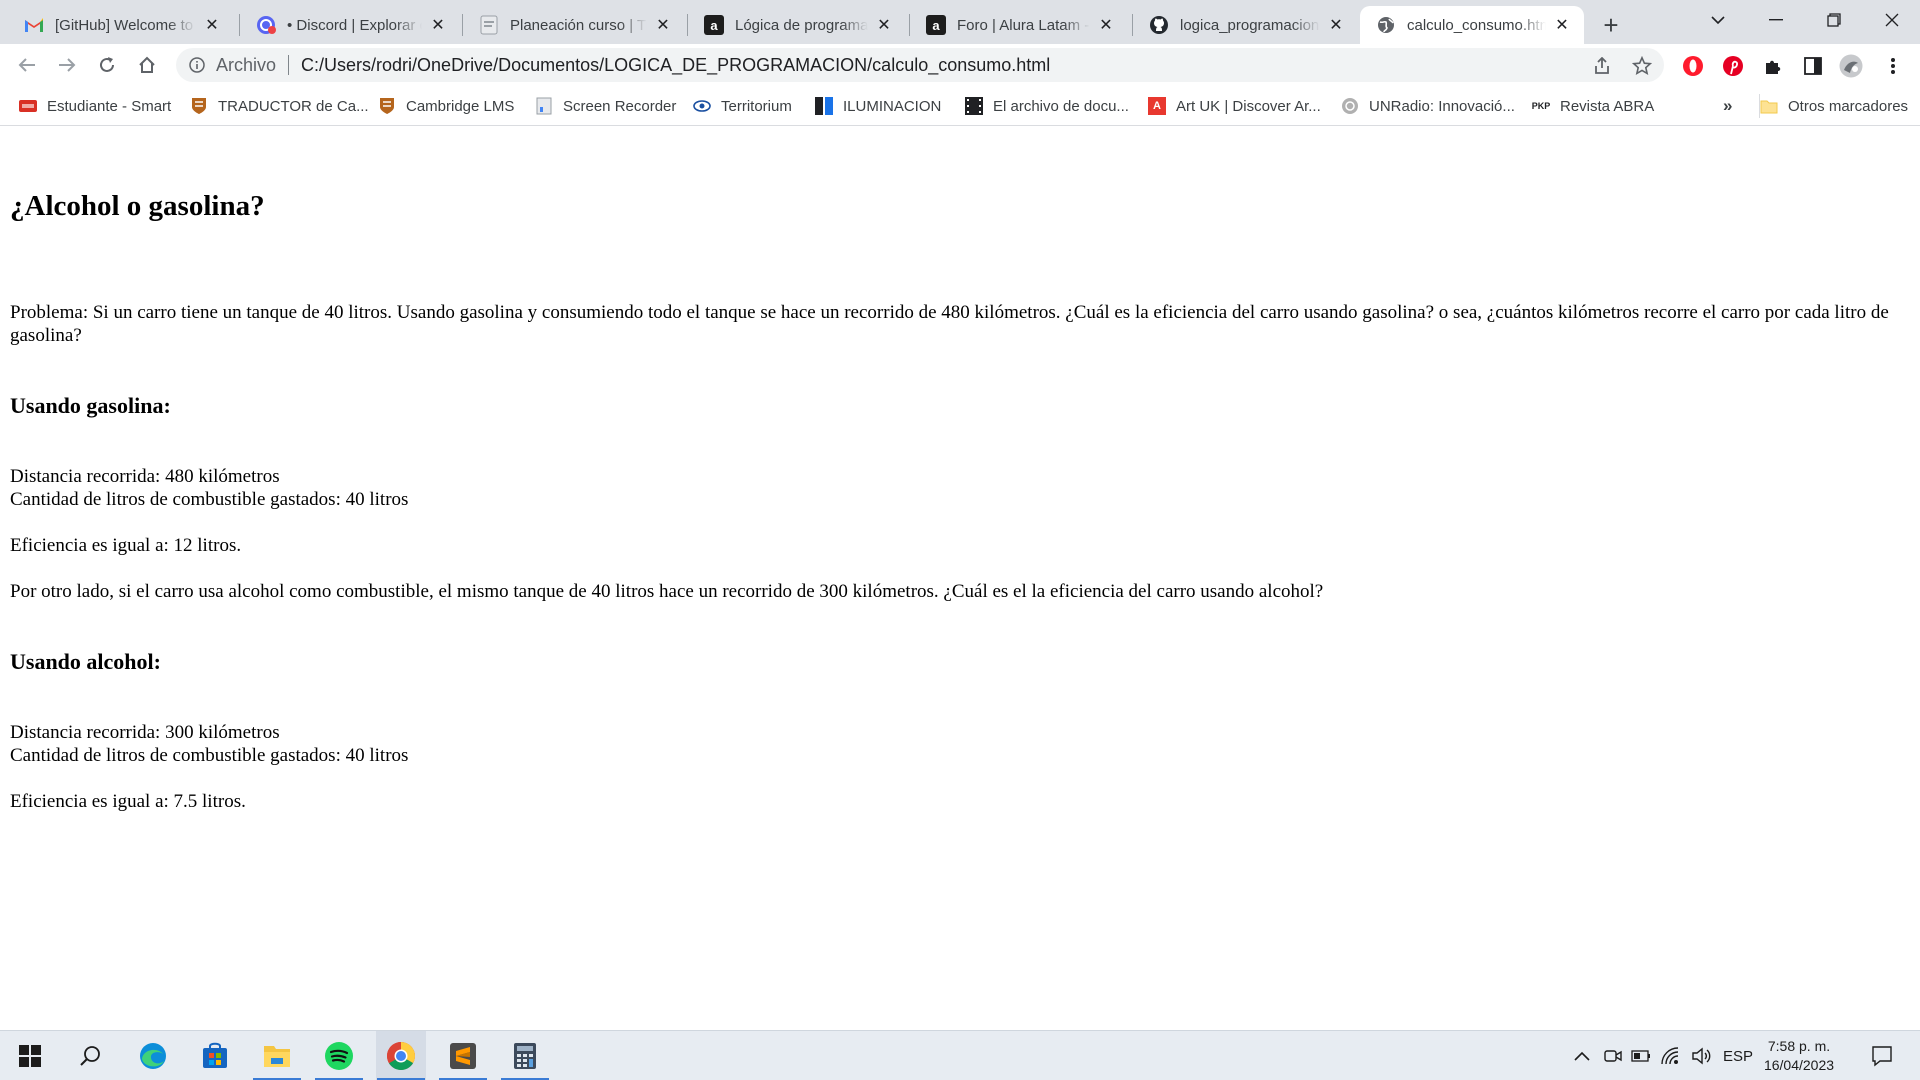  What do you see at coordinates (126, 545) in the screenshot?
I see `gasoline-efficiency: Eficiencia es igual a: 12 litros.` at bounding box center [126, 545].